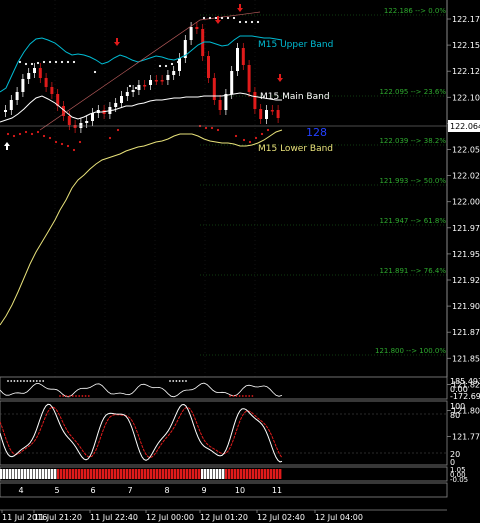 The image size is (480, 523). I want to click on sell-arrow-icon, so click(240, 8).